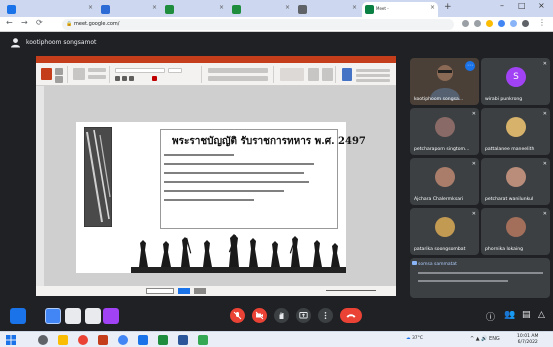 This screenshot has width=553, height=347. What do you see at coordinates (237, 315) in the screenshot?
I see `mic-button` at bounding box center [237, 315].